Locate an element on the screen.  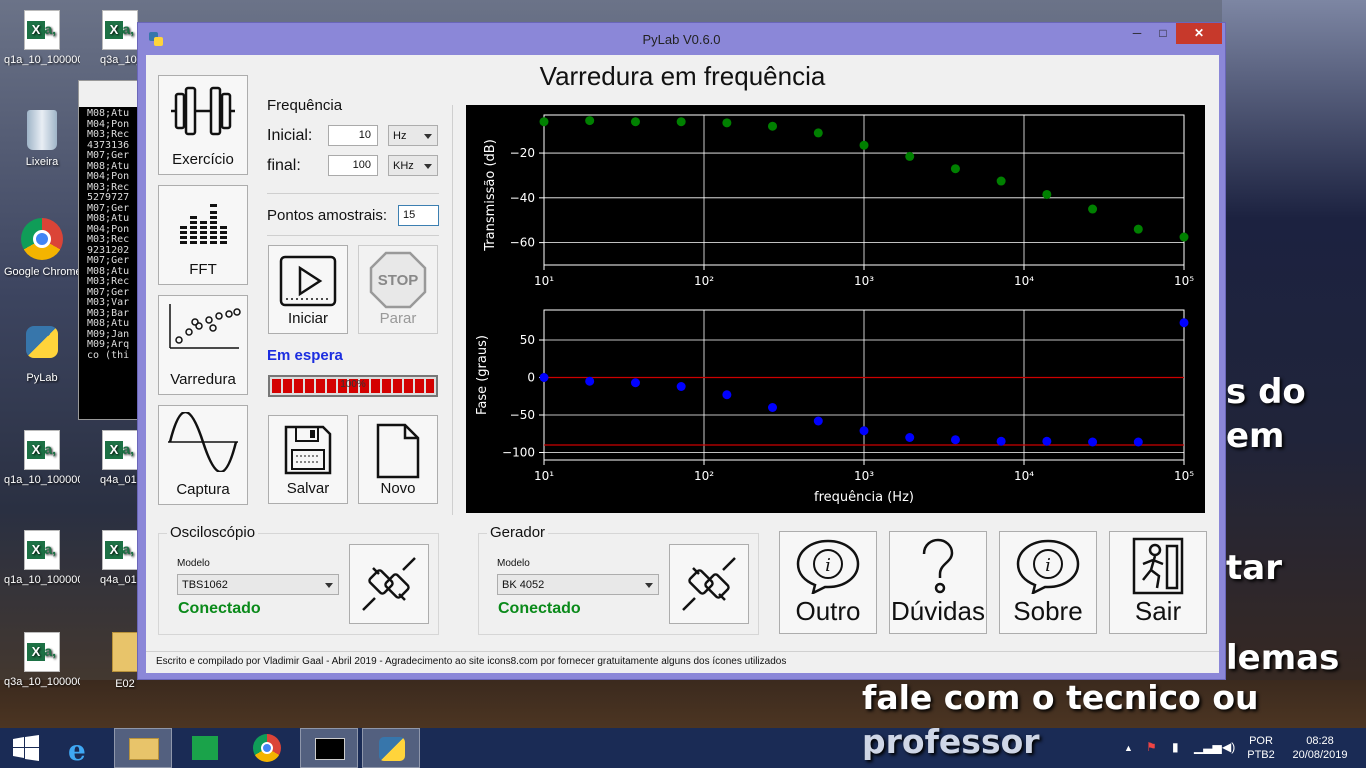
oscilloscope-group: Osciloscópio Modelo TBS1062 Conectado is located at coordinates (298, 579).